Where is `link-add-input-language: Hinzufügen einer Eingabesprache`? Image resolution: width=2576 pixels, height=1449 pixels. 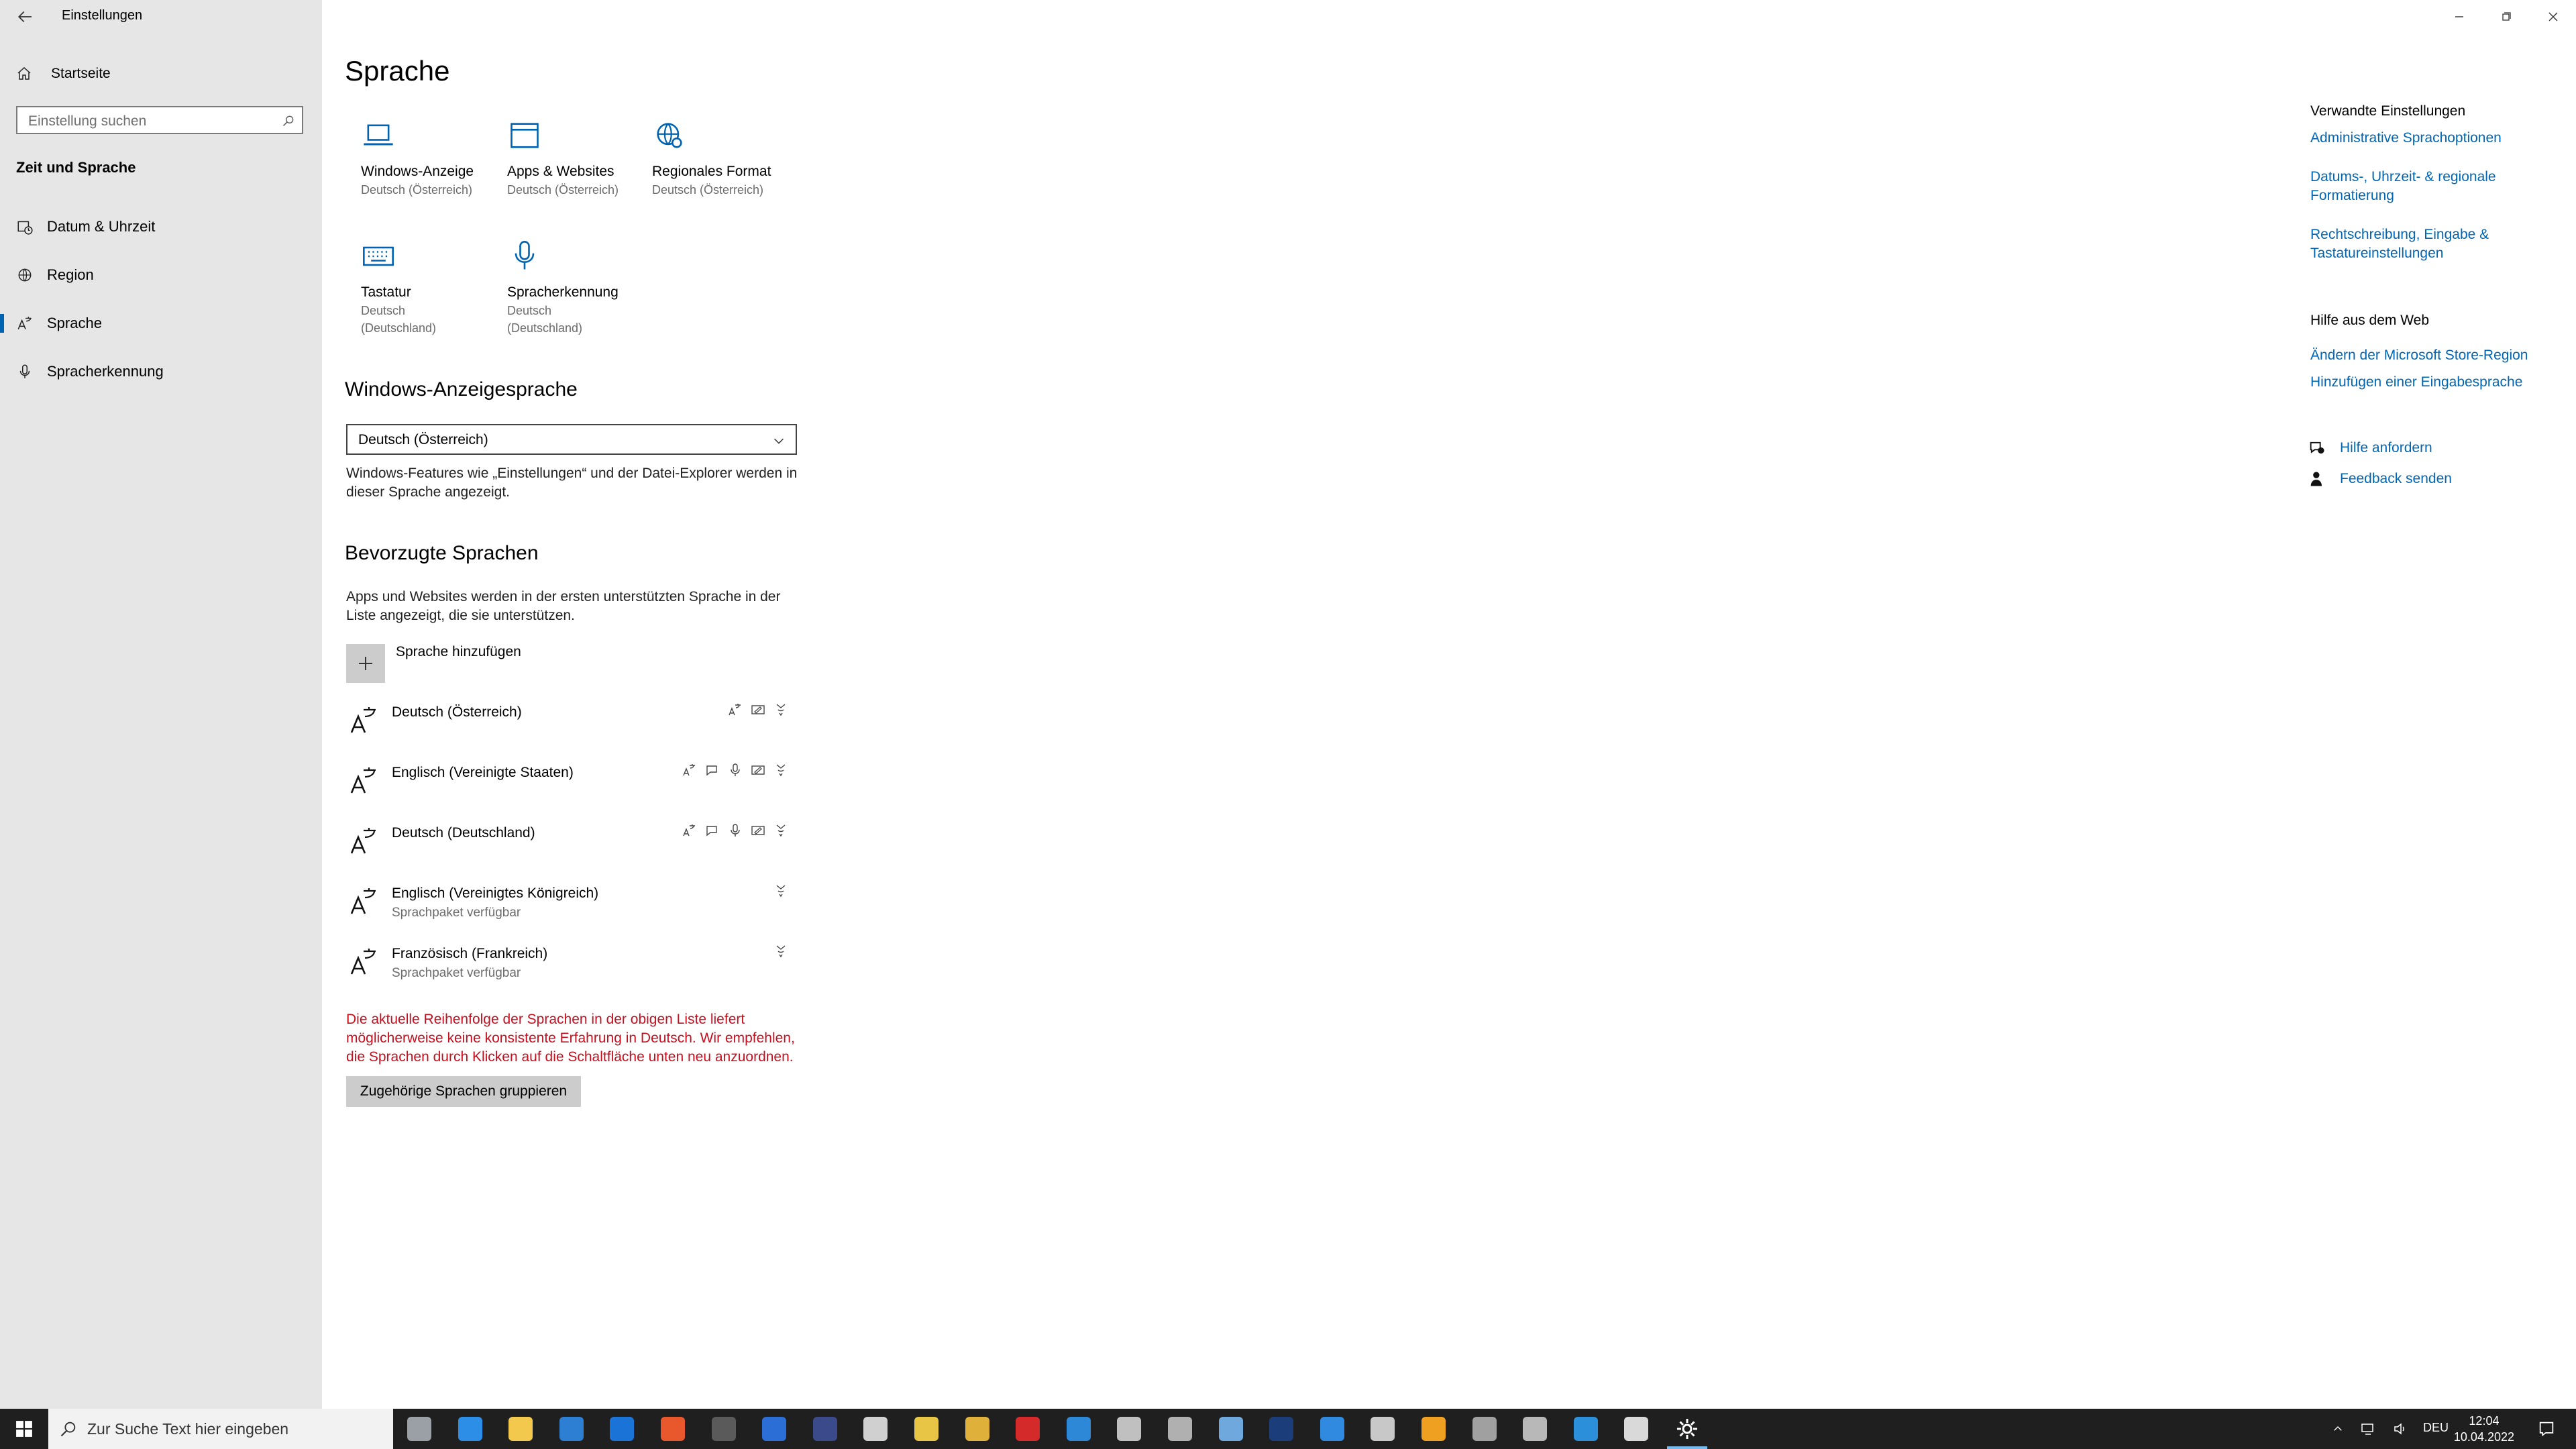 link-add-input-language: Hinzufügen einer Eingabesprache is located at coordinates (2431, 382).